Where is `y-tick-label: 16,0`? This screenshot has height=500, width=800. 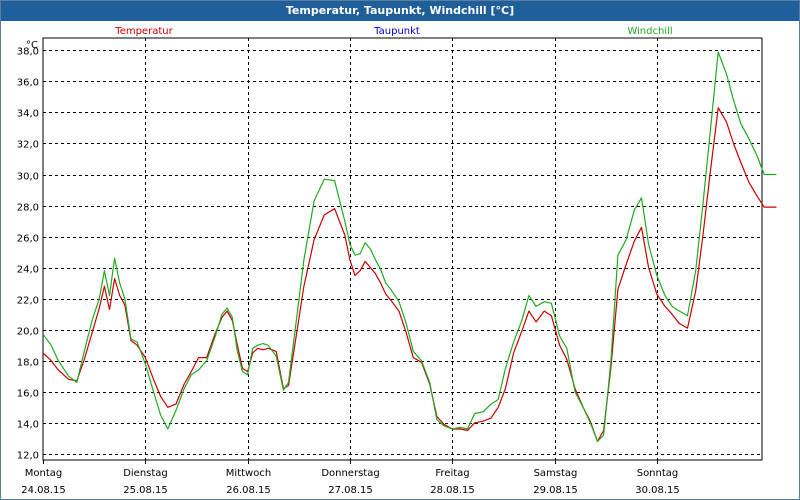 y-tick-label: 16,0 is located at coordinates (28, 394).